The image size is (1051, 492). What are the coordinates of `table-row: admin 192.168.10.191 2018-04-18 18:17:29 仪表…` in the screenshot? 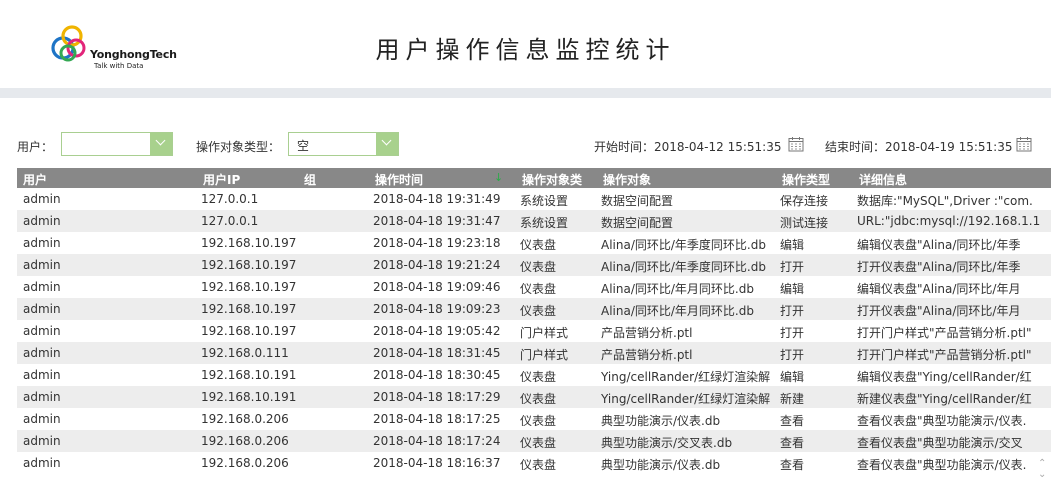 It's located at (534, 397).